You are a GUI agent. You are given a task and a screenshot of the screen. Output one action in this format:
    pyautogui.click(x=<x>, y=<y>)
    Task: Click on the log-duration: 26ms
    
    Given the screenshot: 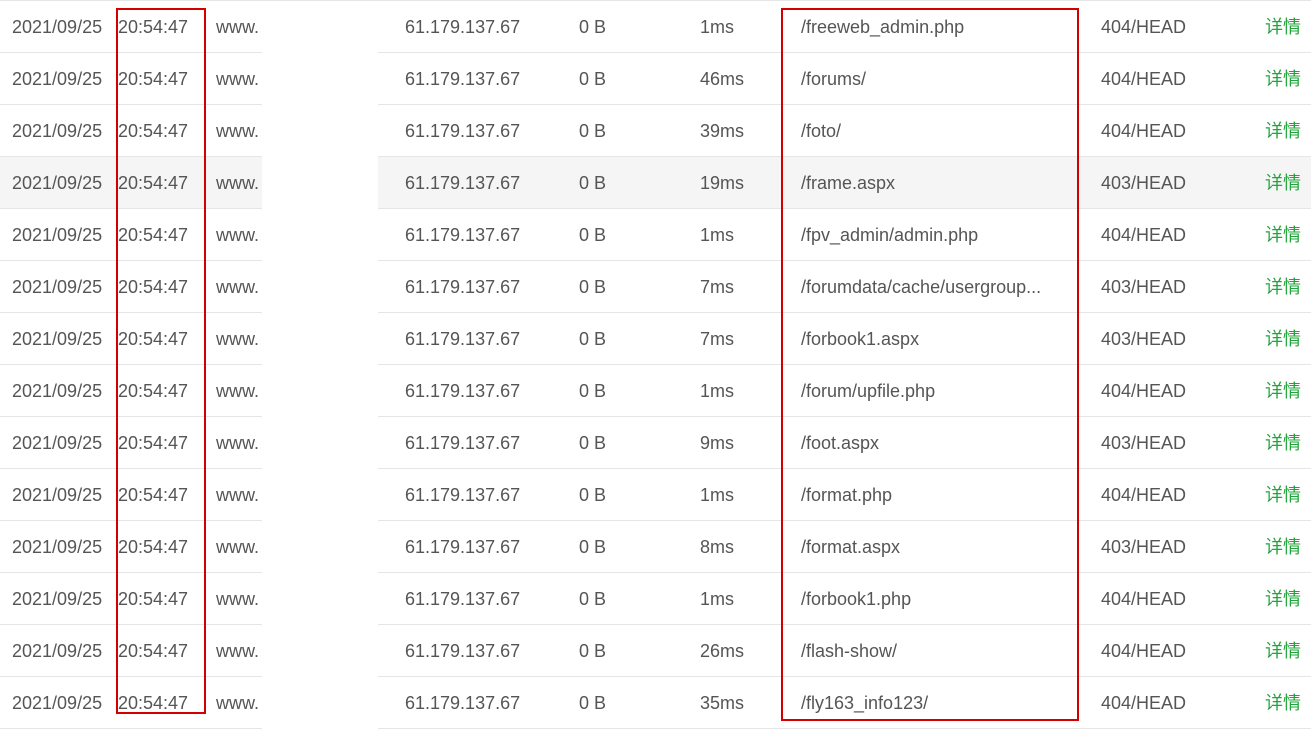 What is the action you would take?
    pyautogui.click(x=722, y=651)
    